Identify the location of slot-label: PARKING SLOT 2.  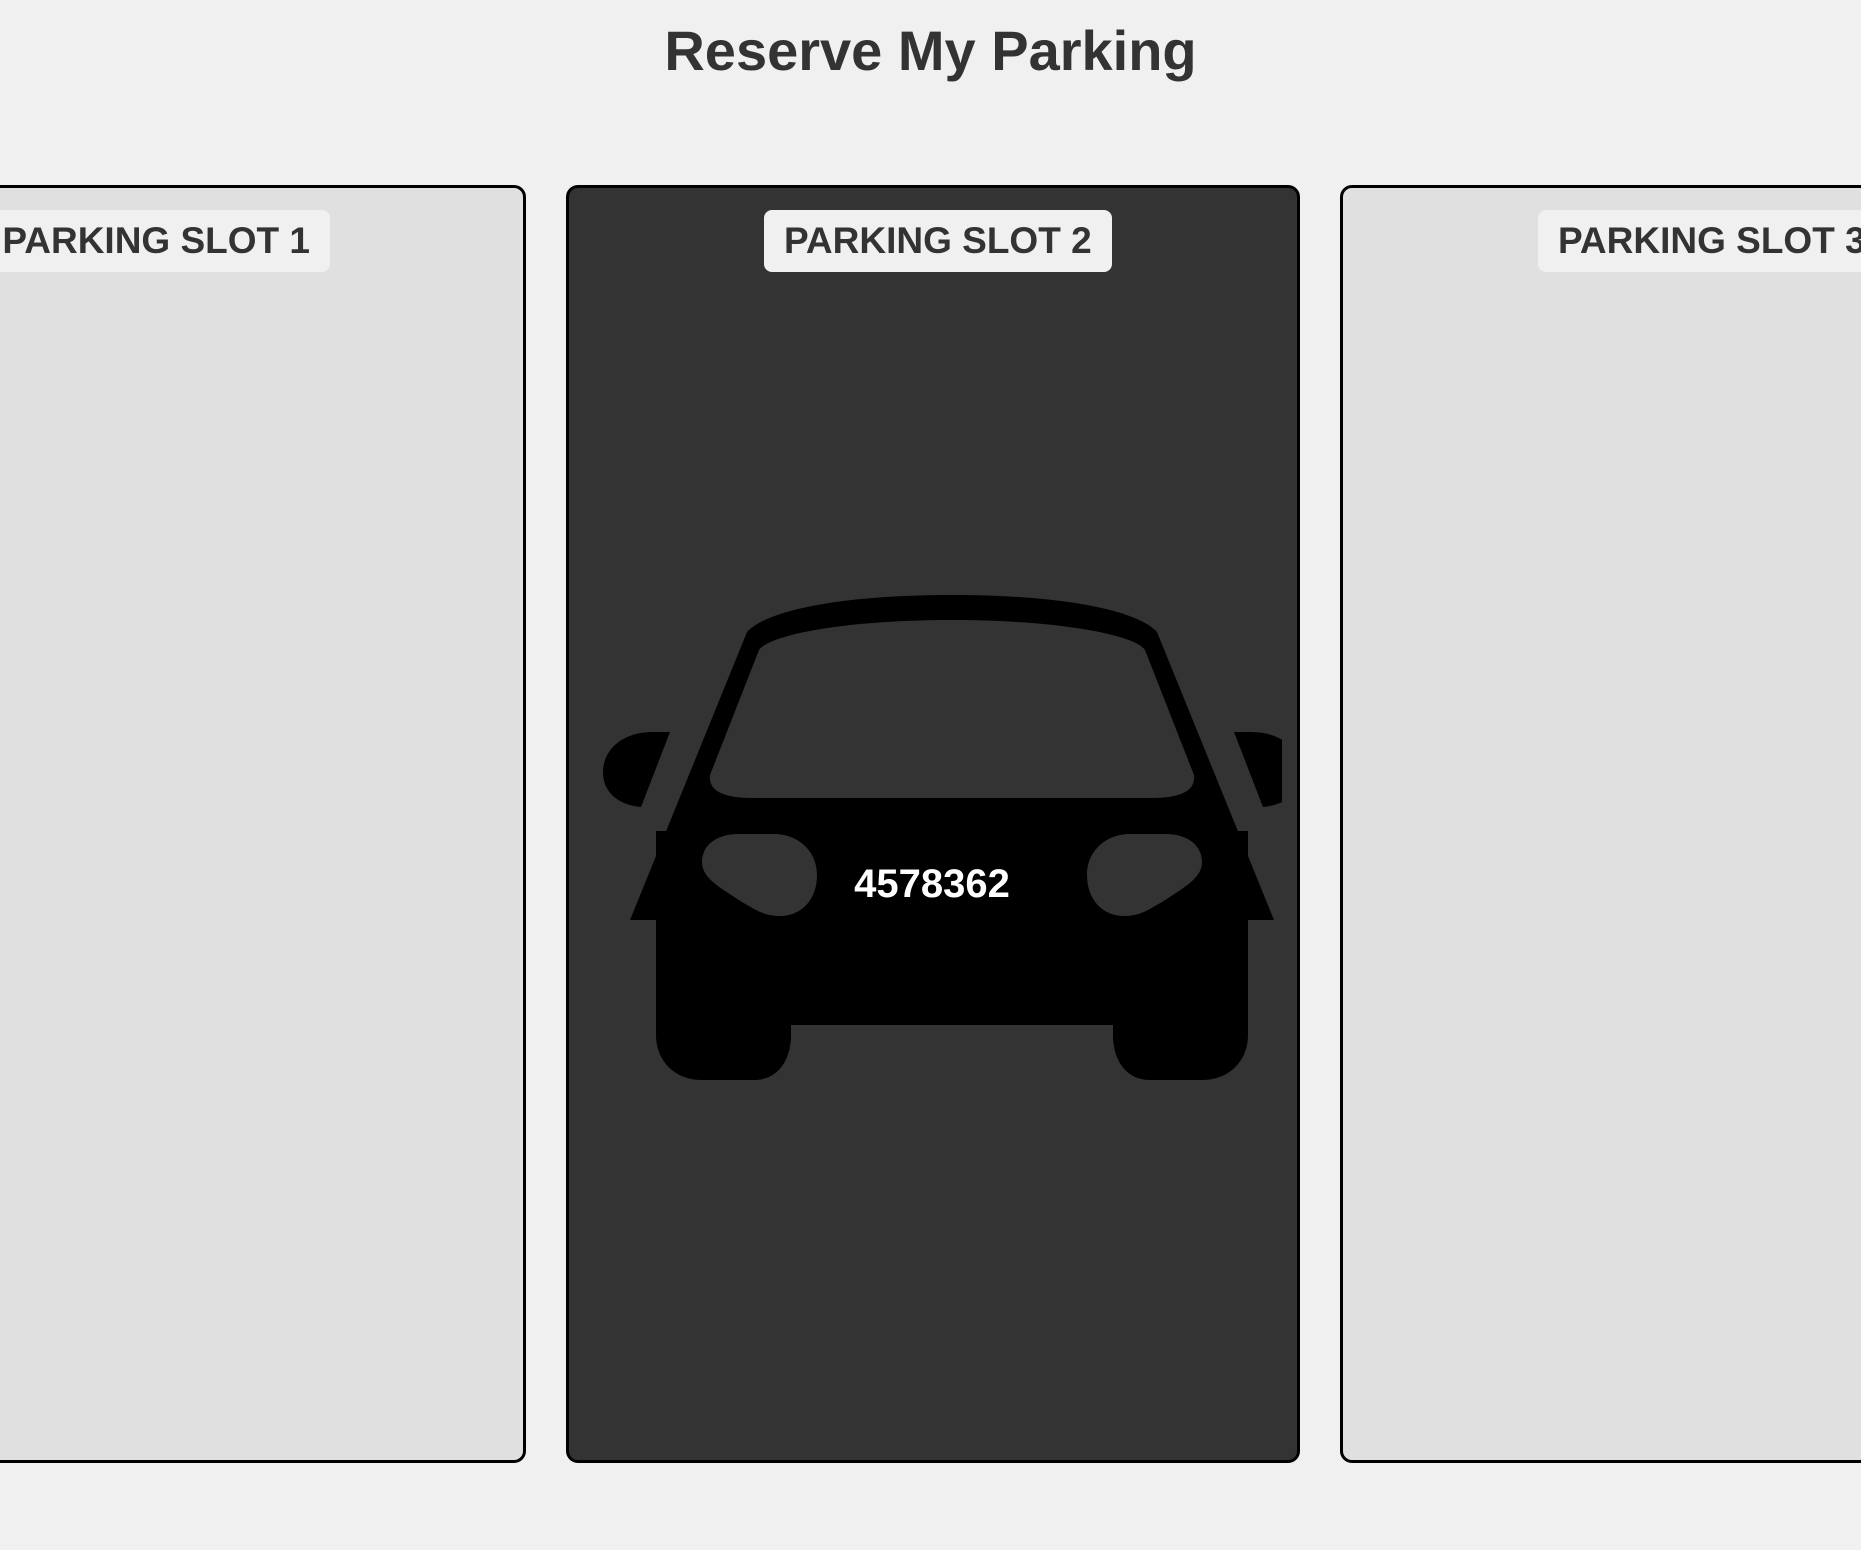
(938, 241).